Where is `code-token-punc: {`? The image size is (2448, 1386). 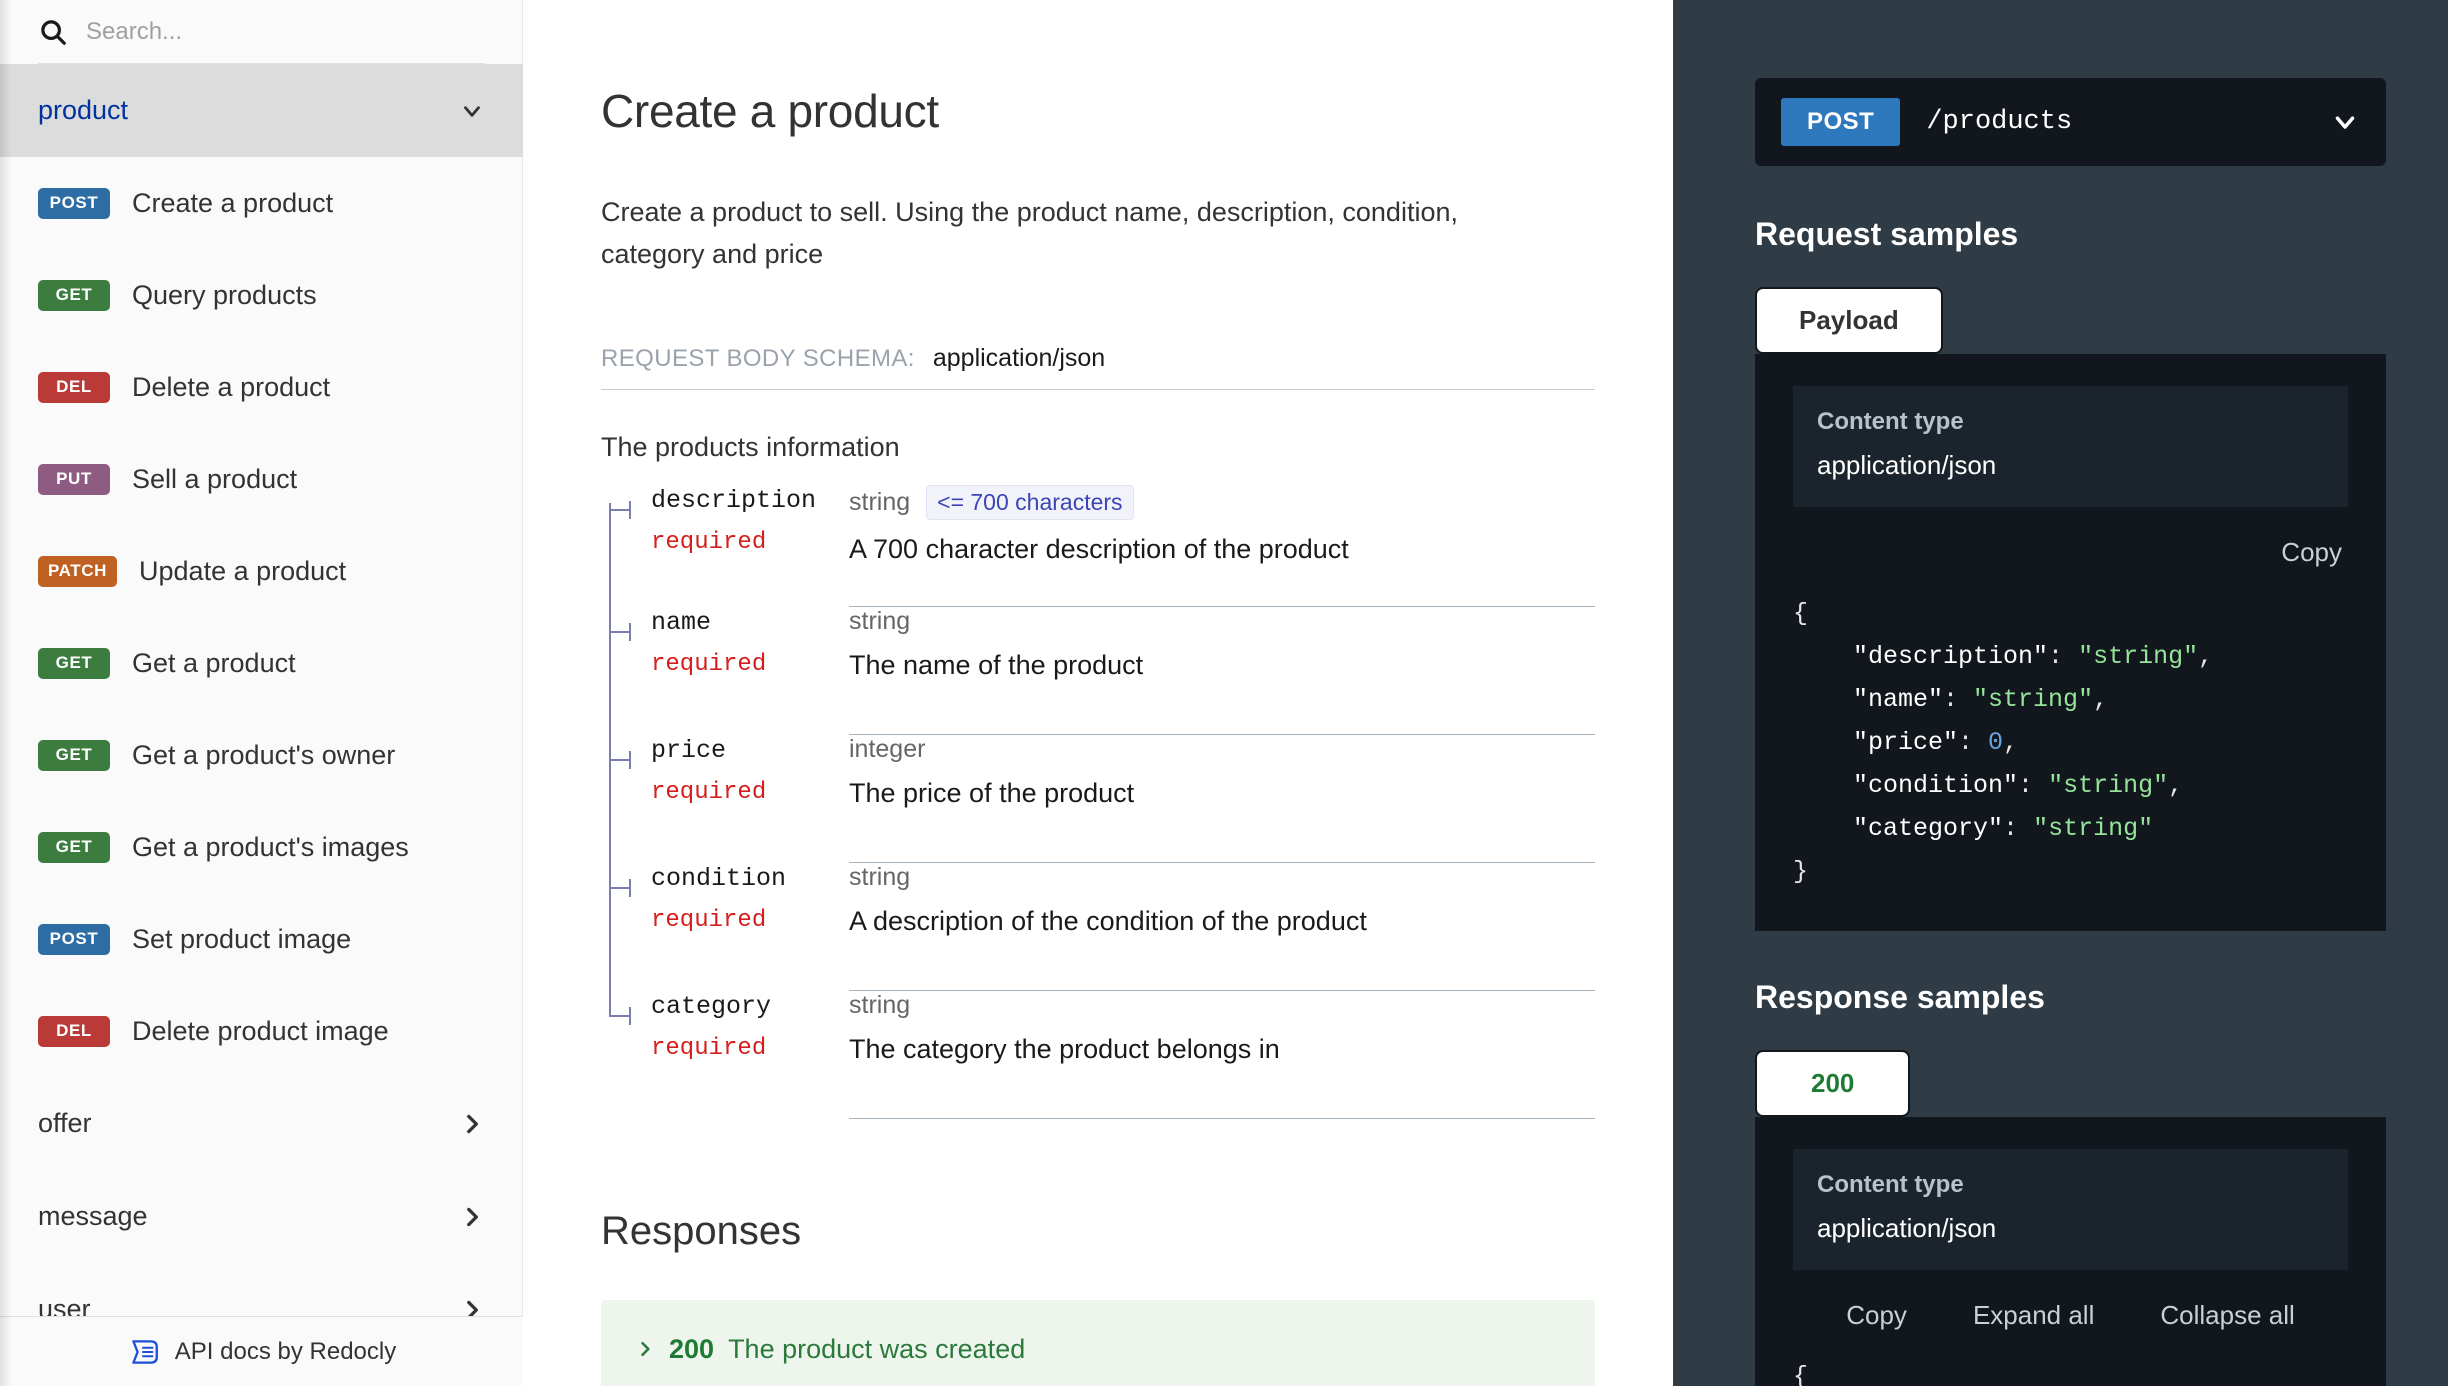 code-token-punc: { is located at coordinates (1801, 1374).